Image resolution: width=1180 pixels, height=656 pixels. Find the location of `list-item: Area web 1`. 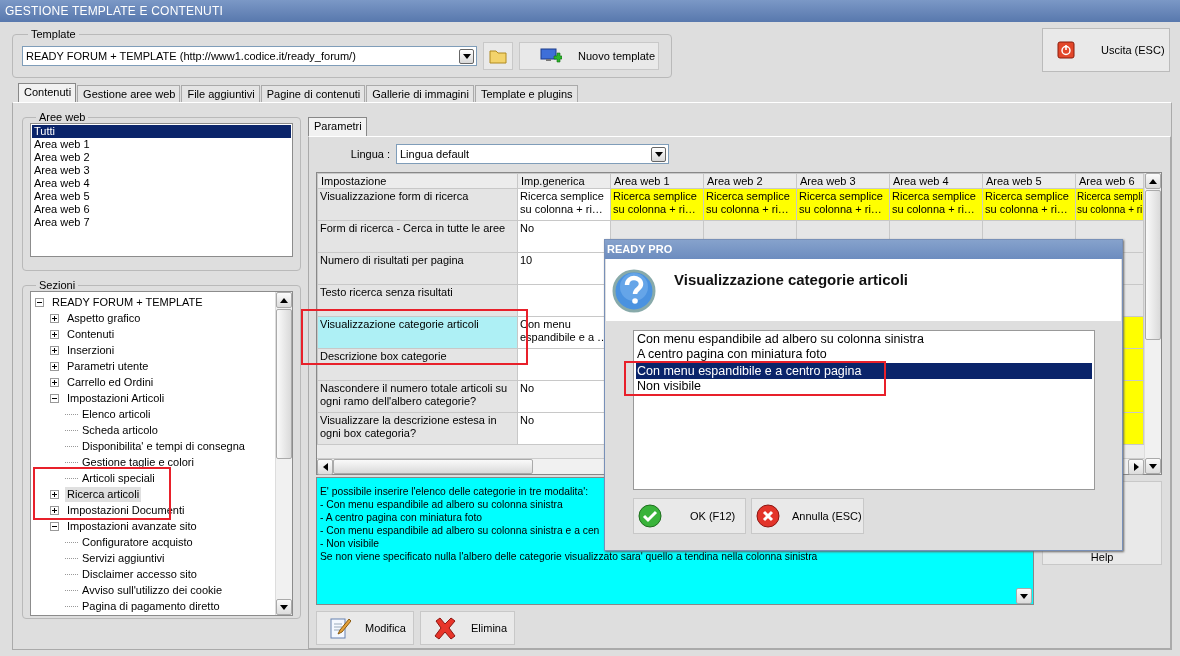

list-item: Area web 1 is located at coordinates (161, 144).